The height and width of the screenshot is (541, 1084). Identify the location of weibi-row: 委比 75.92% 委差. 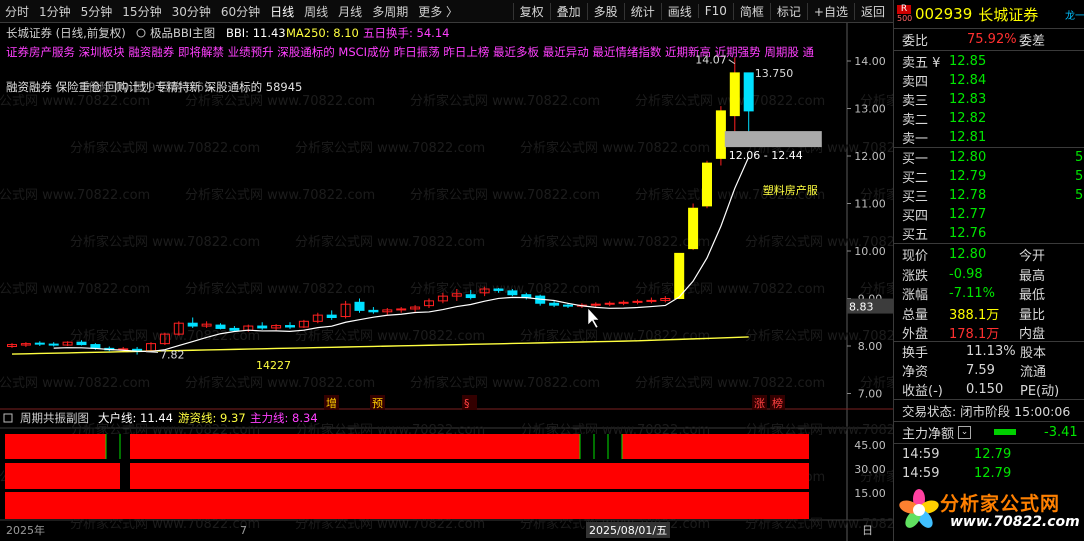
(974, 40).